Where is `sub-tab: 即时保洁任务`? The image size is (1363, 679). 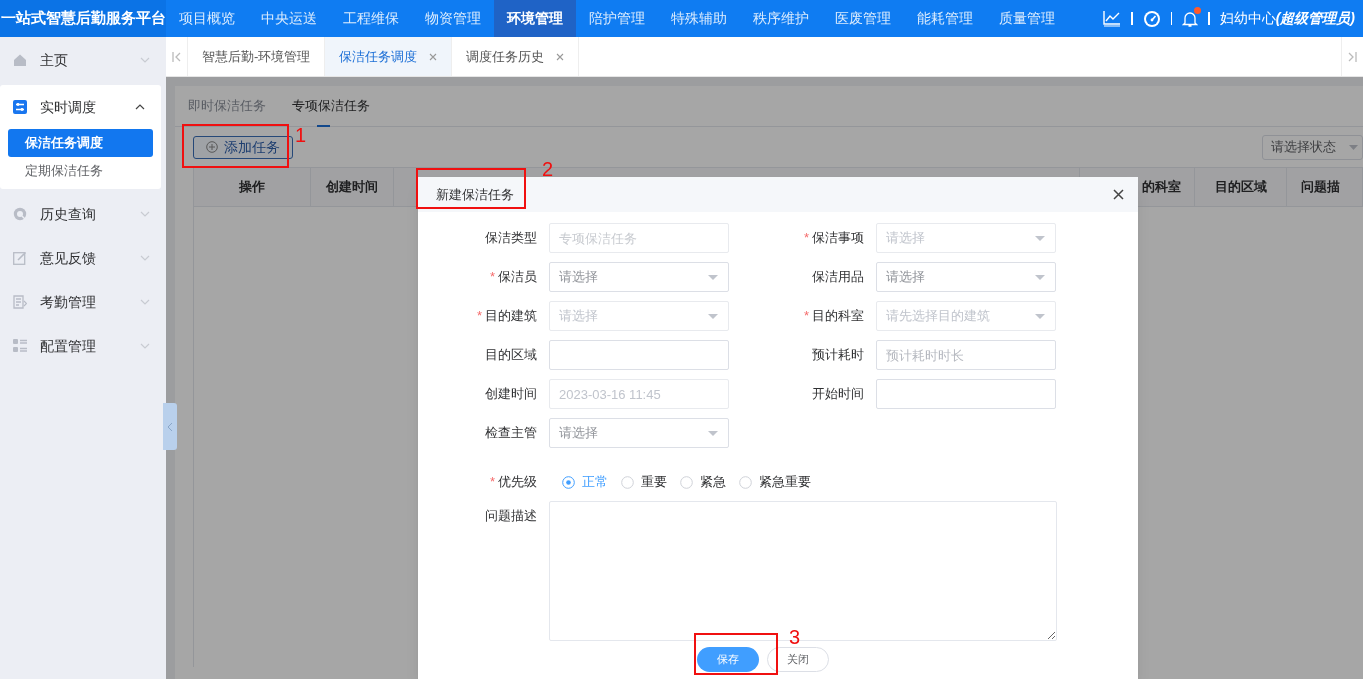
sub-tab: 即时保洁任务 is located at coordinates (227, 106).